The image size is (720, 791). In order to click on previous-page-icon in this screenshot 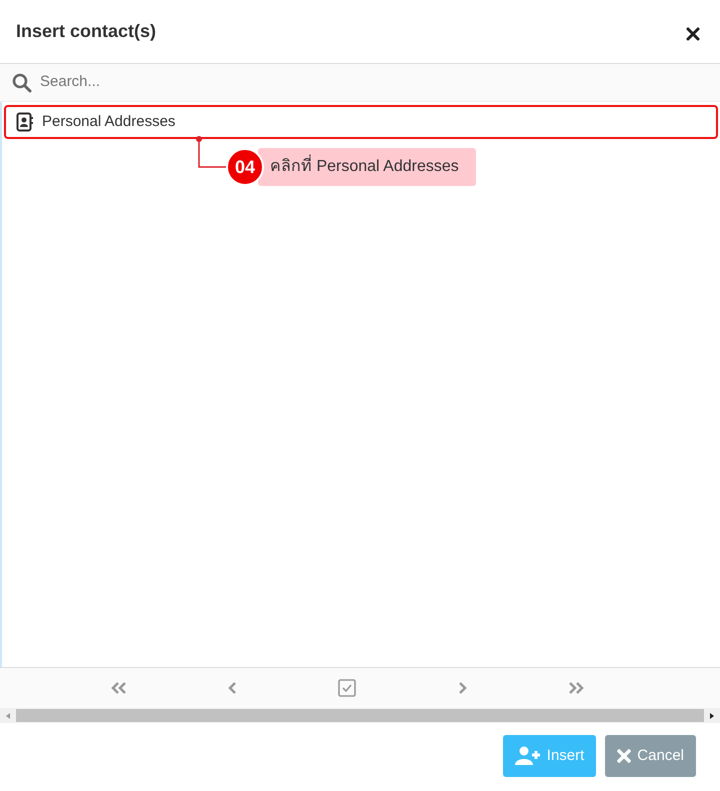, I will do `click(233, 688)`.